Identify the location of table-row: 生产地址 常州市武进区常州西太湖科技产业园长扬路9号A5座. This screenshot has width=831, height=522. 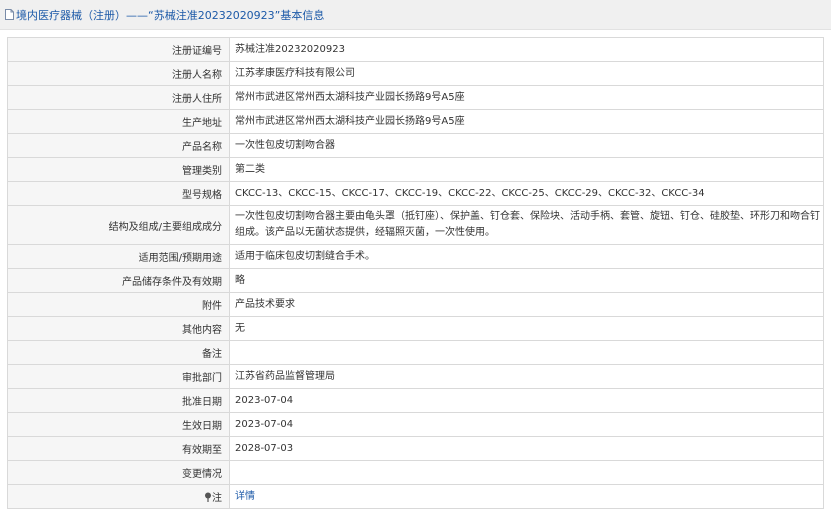
(415, 121).